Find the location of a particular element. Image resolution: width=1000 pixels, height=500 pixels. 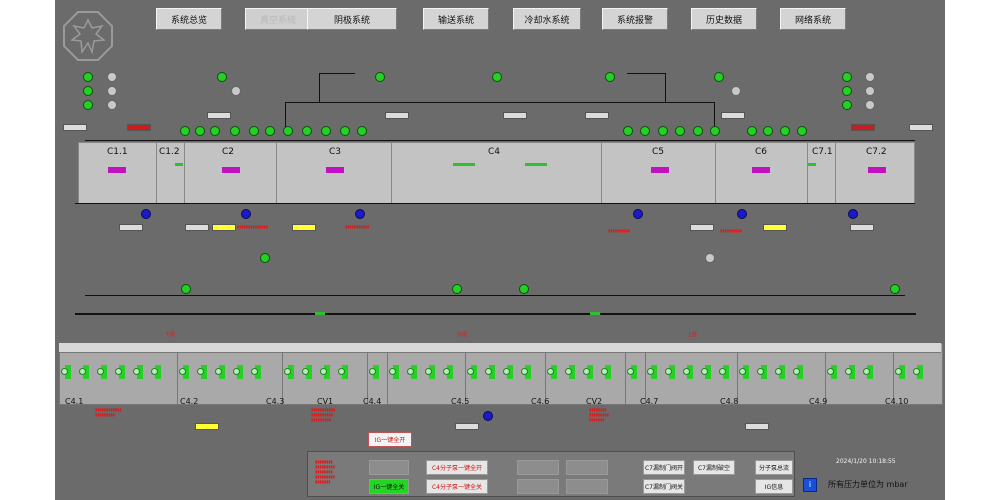

nav-transport: 输送系统 is located at coordinates (456, 19).